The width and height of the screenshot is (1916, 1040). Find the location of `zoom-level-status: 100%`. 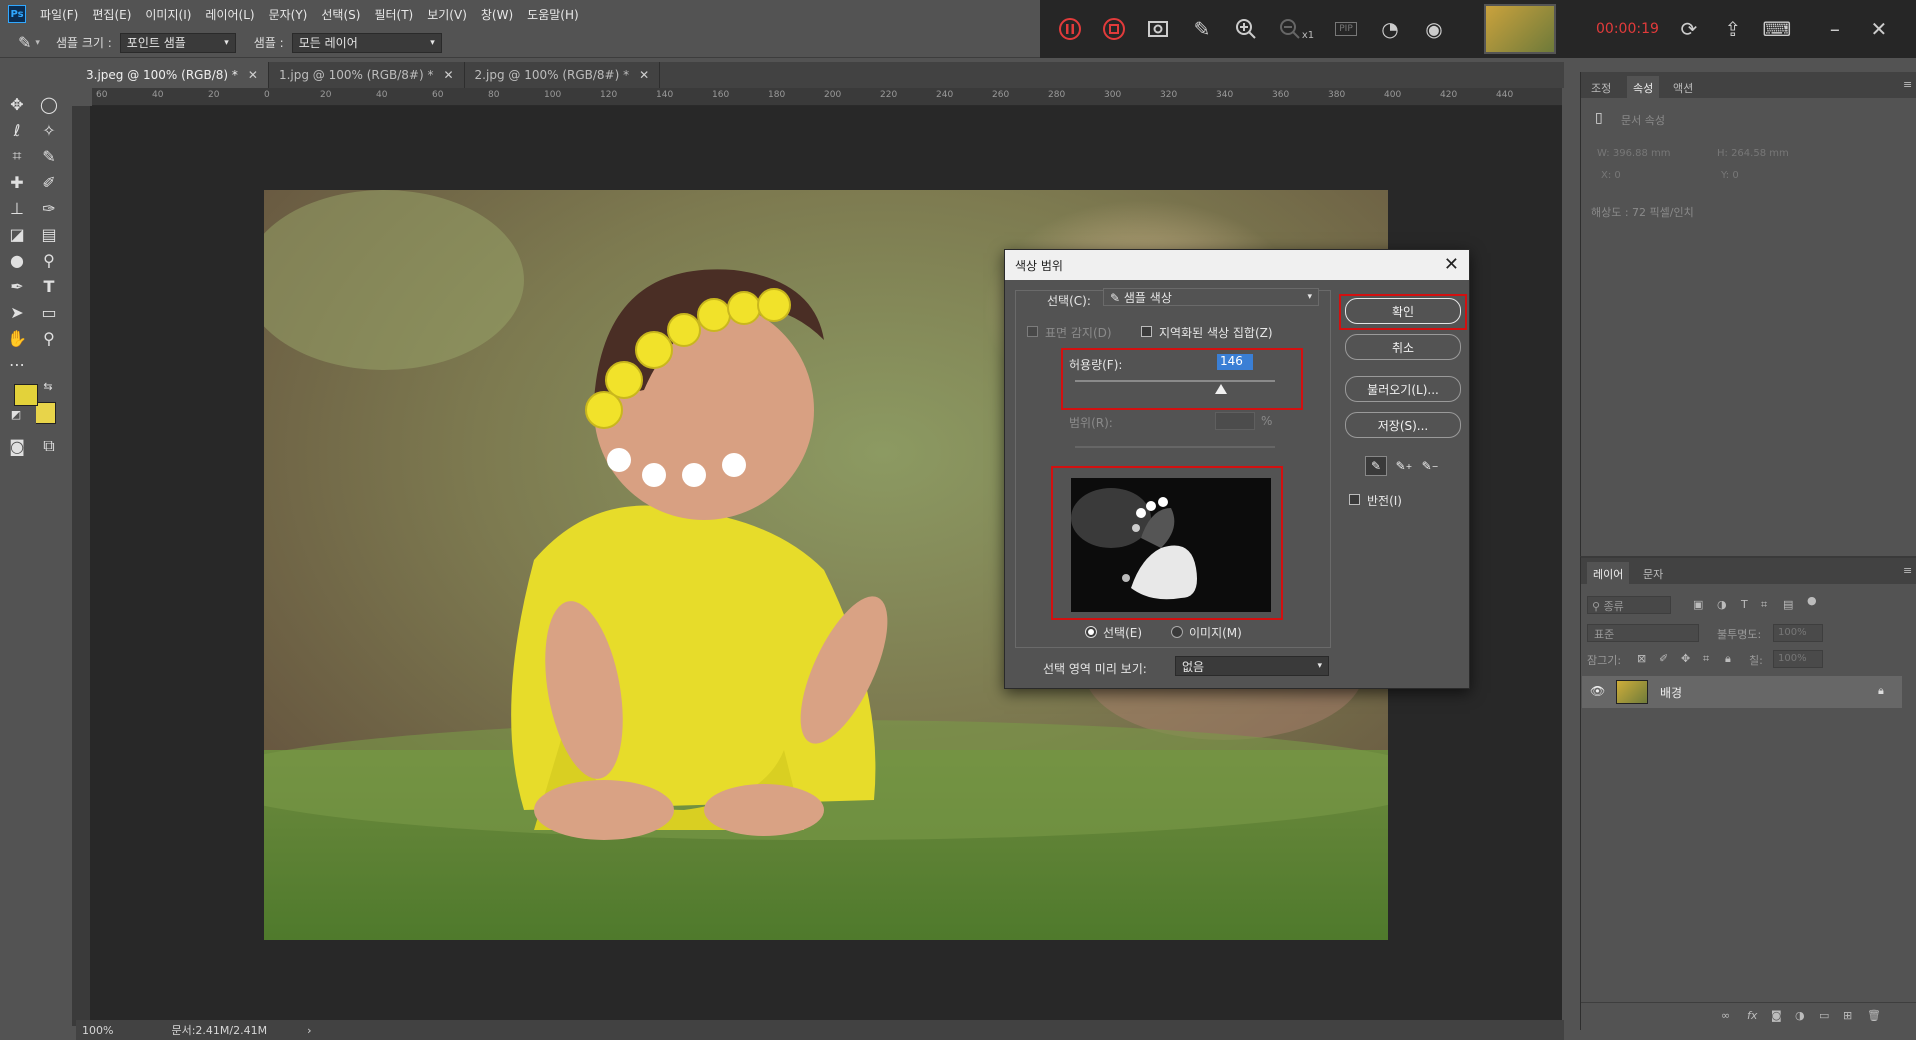

zoom-level-status: 100% is located at coordinates (97, 1030).